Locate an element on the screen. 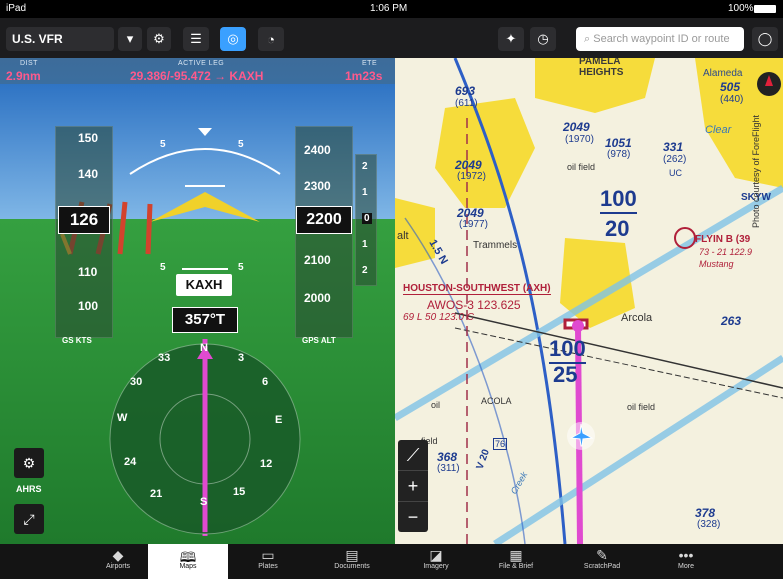  minus-icon: − is located at coordinates (413, 516).